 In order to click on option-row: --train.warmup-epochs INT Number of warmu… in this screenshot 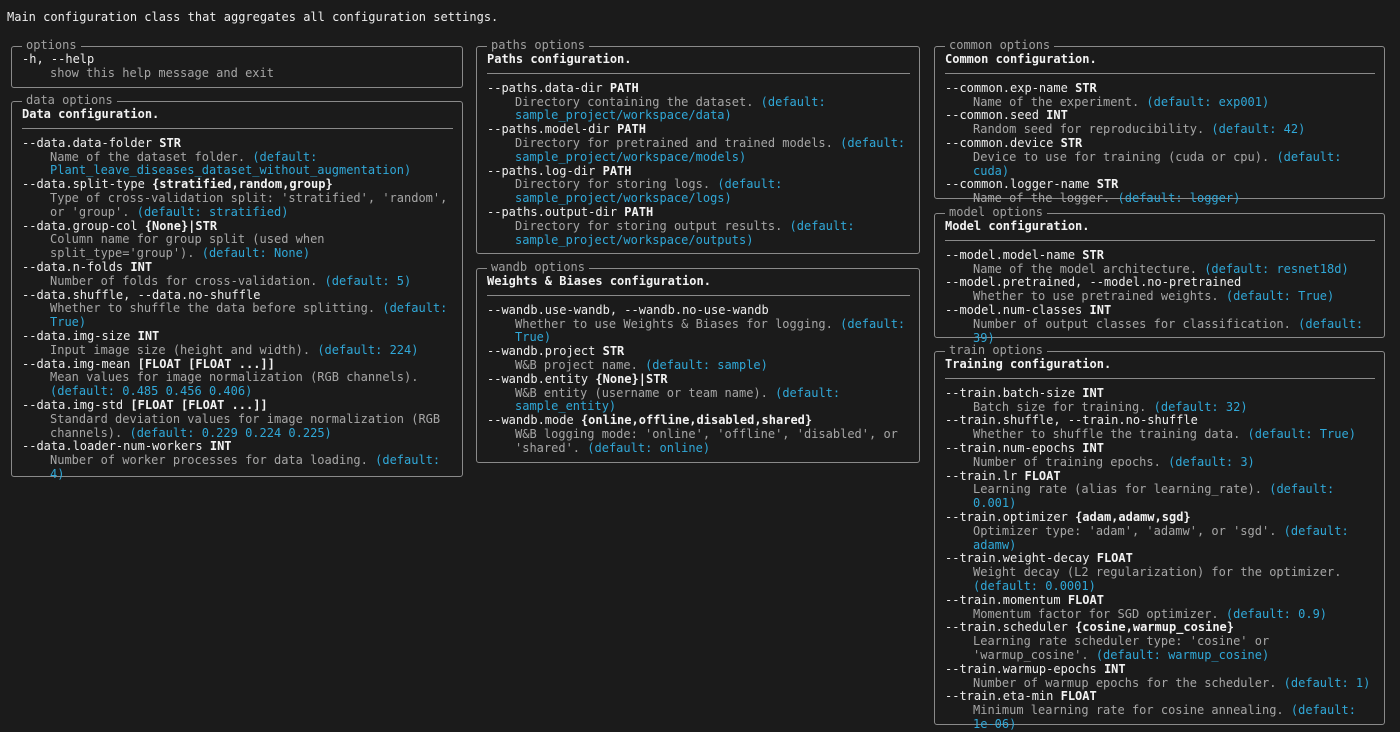, I will do `click(1160, 676)`.